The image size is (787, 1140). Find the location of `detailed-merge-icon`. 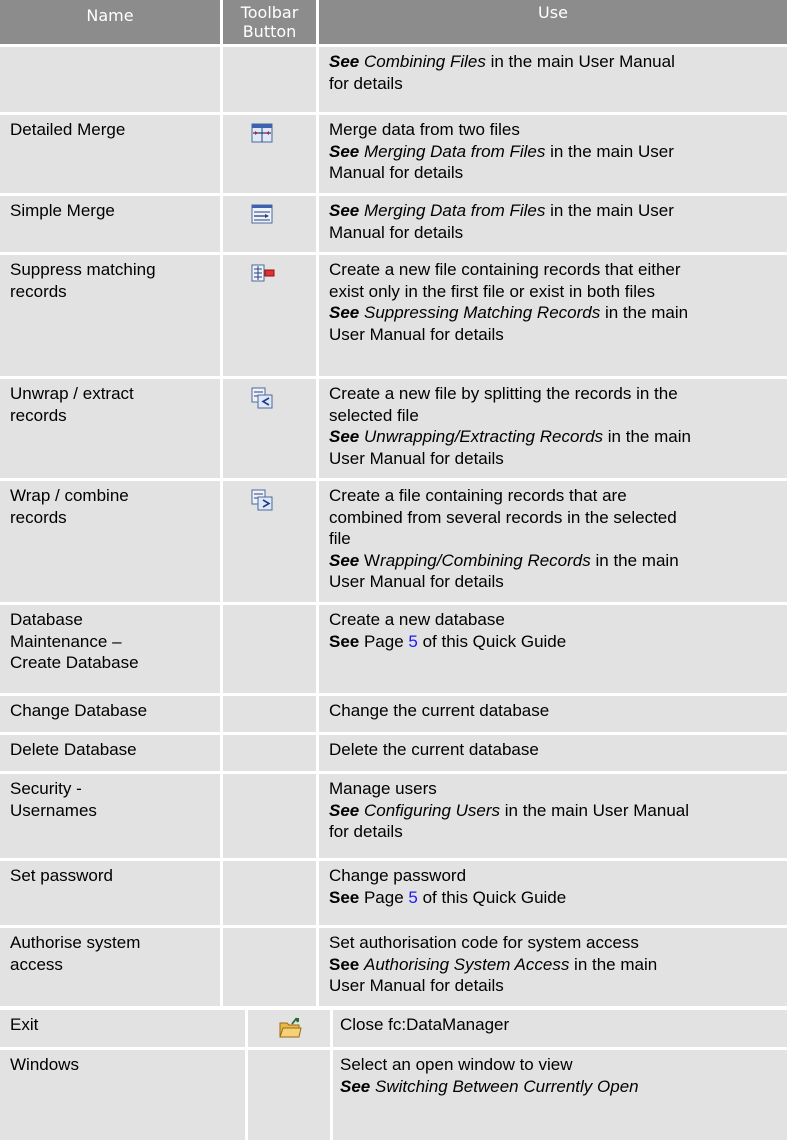

detailed-merge-icon is located at coordinates (262, 133).